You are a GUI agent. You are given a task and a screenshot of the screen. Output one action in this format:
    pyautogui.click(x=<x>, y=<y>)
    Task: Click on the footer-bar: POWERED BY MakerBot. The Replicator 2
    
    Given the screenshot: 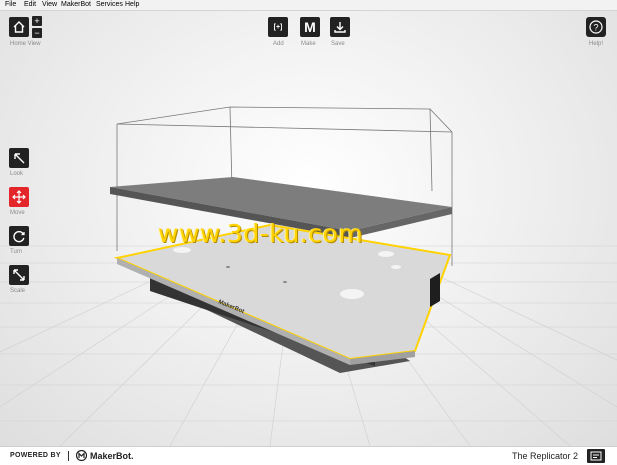 What is the action you would take?
    pyautogui.click(x=308, y=455)
    